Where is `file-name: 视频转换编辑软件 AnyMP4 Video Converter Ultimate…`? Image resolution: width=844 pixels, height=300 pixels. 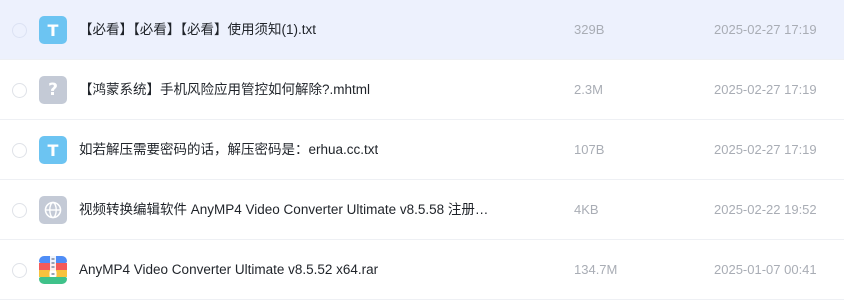 file-name: 视频转换编辑软件 AnyMP4 Video Converter Ultimate… is located at coordinates (283, 210).